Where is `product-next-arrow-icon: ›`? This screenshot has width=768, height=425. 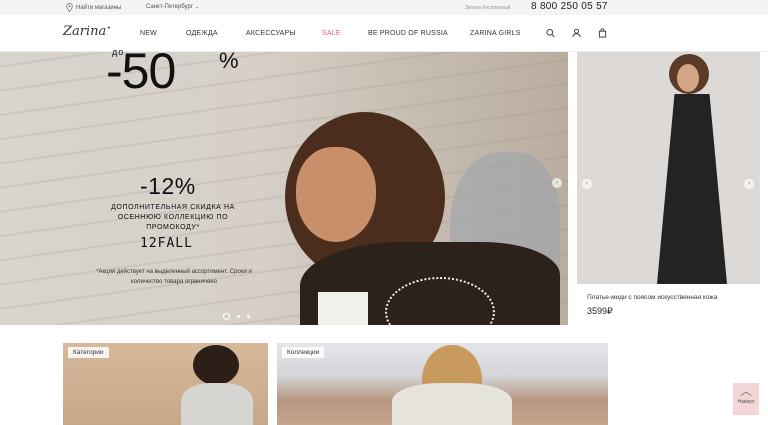
product-next-arrow-icon: › is located at coordinates (749, 184).